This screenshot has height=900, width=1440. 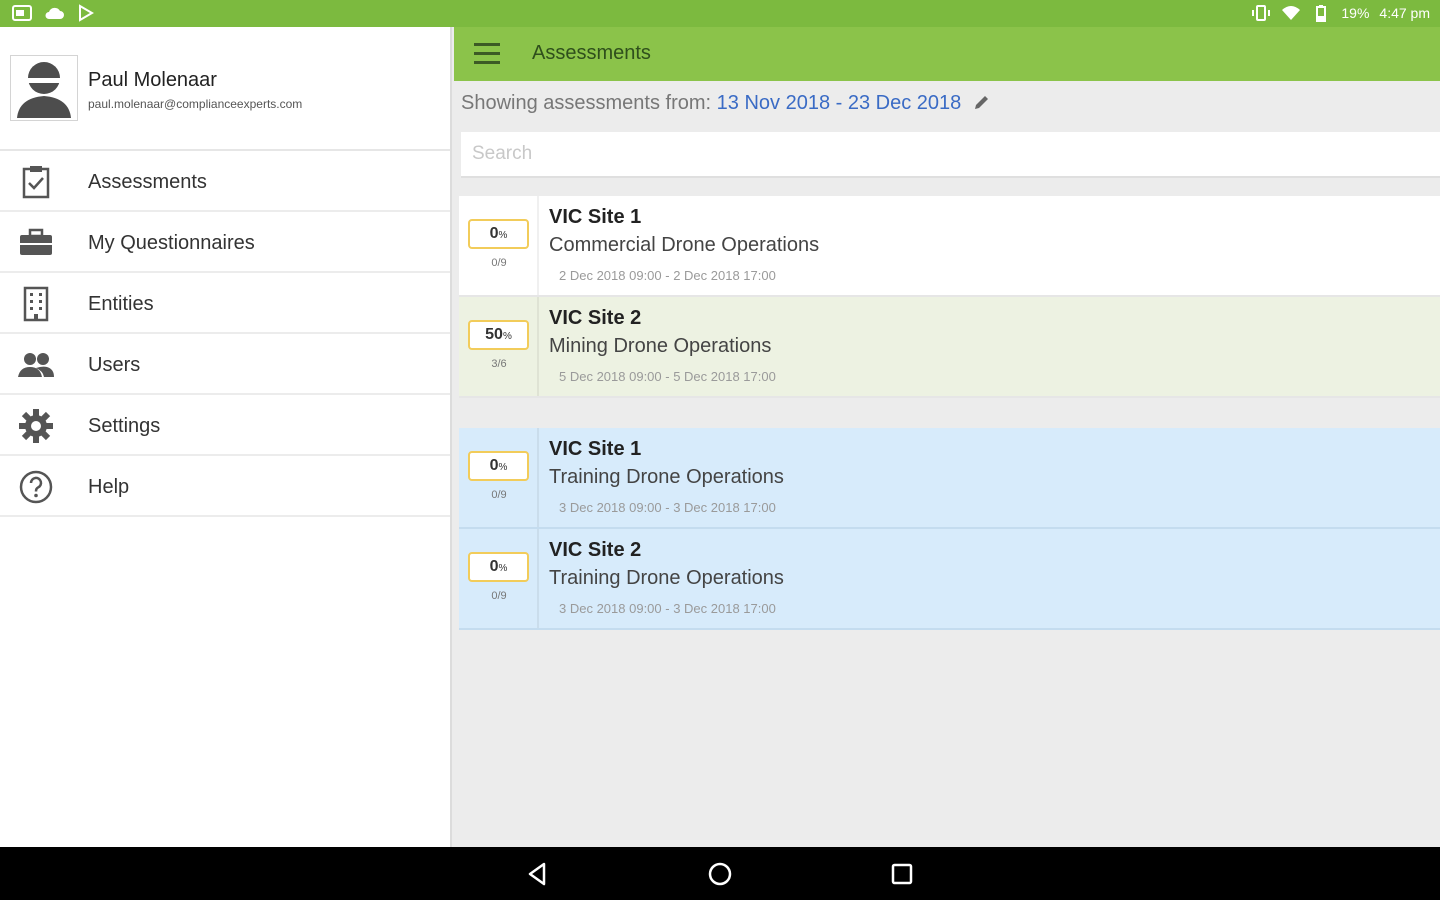 I want to click on progress-percent: 50, so click(x=494, y=334).